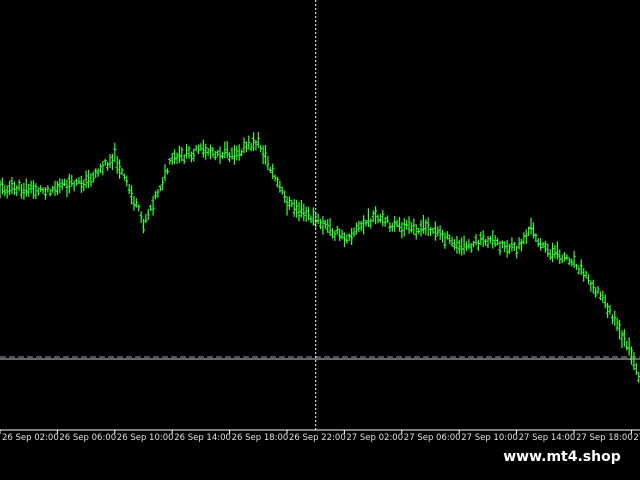 This screenshot has height=480, width=640. I want to click on time-tick-label: 26 Sep 02:00, so click(30, 438).